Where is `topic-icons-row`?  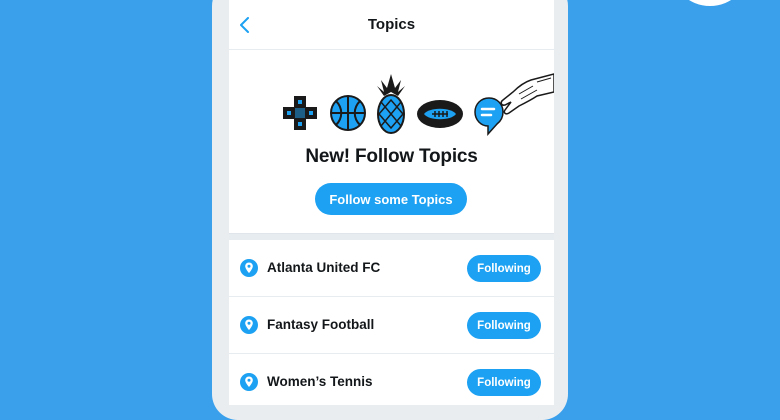 topic-icons-row is located at coordinates (391, 106).